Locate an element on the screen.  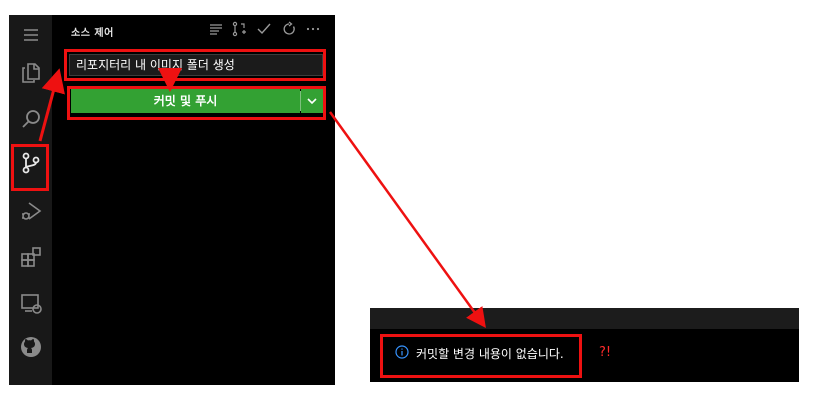
arrow-to-notification is located at coordinates (407, 220).